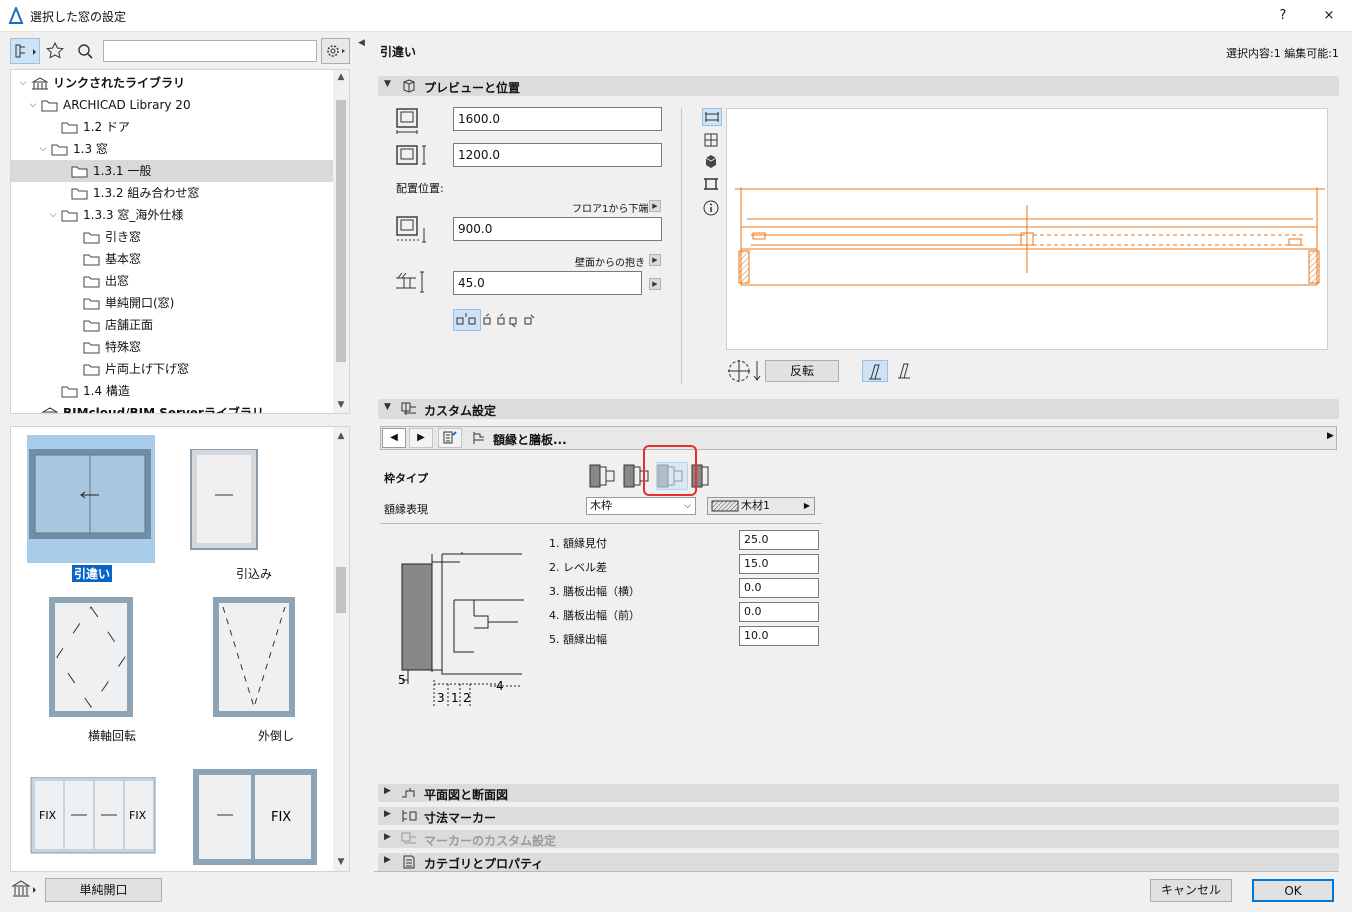 The image size is (1352, 912). I want to click on reveal-reference-label: 壁面からの抱き, so click(610, 261).